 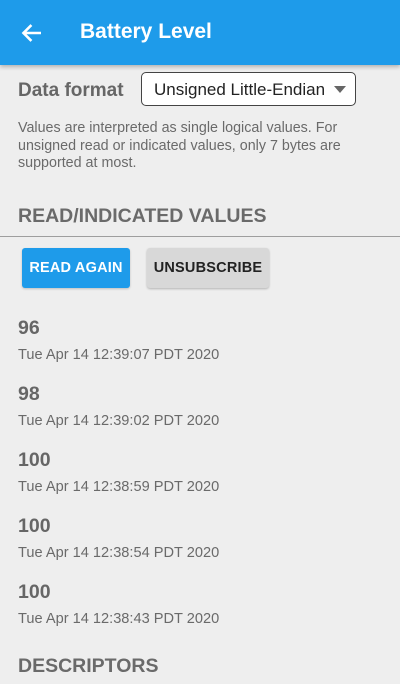 What do you see at coordinates (340, 89) in the screenshot?
I see `dropdown-caret-icon` at bounding box center [340, 89].